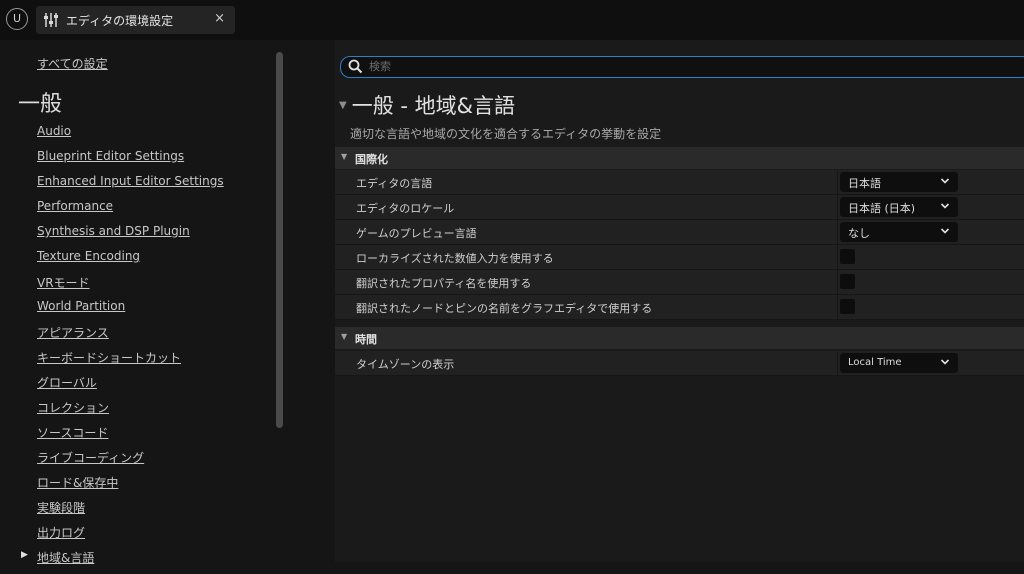 Image resolution: width=1024 pixels, height=574 pixels. I want to click on section-label: 国際化, so click(371, 159).